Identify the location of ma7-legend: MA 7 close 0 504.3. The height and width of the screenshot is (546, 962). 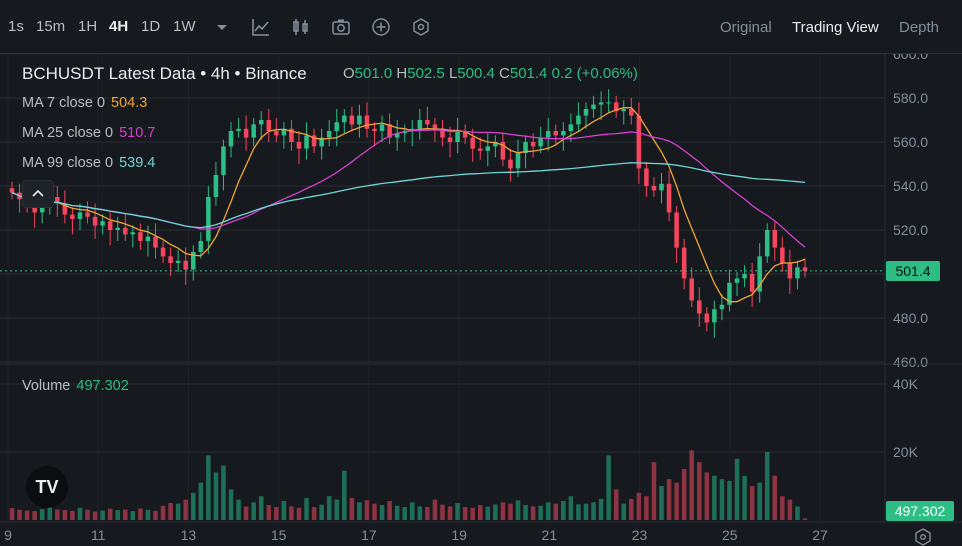
(84, 103).